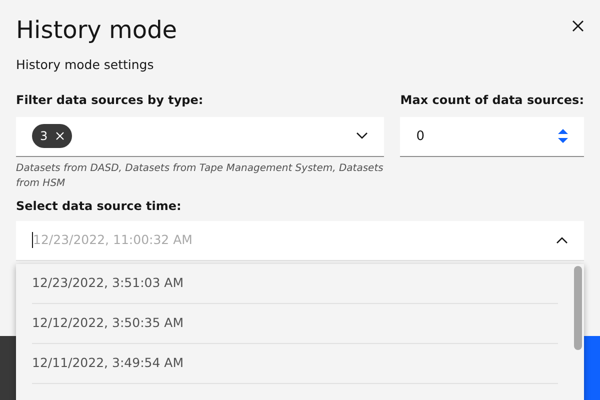  What do you see at coordinates (362, 136) in the screenshot?
I see `chevron-down-icon` at bounding box center [362, 136].